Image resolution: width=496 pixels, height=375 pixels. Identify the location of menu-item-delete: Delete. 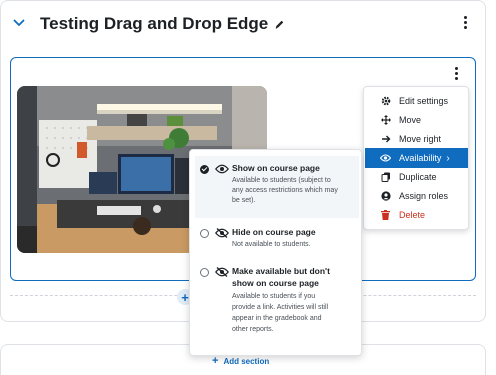
(416, 215).